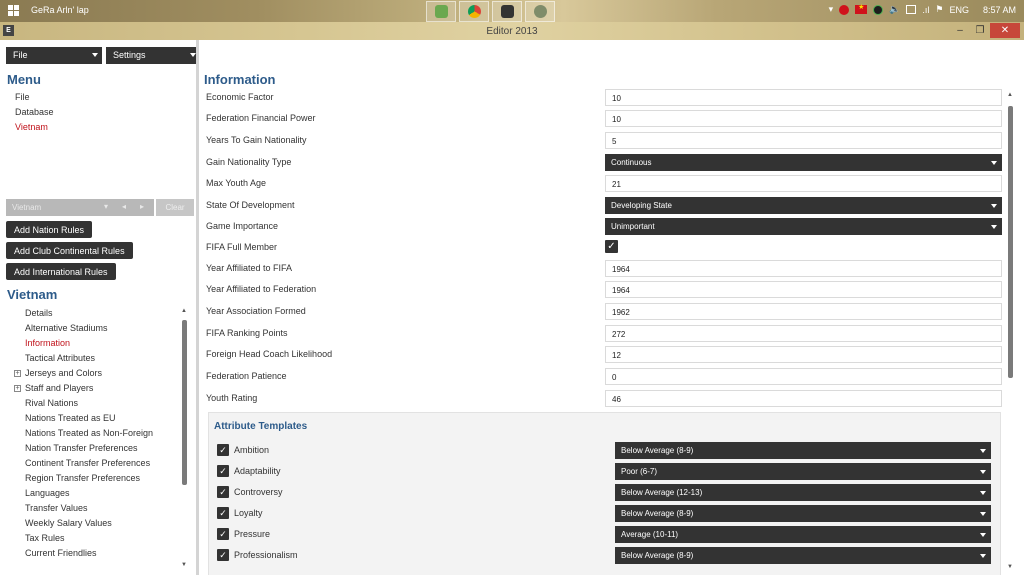 The width and height of the screenshot is (1024, 575). Describe the element at coordinates (604, 247) in the screenshot. I see `row-fifa-full-member: FIFA Full Member ✓` at that location.